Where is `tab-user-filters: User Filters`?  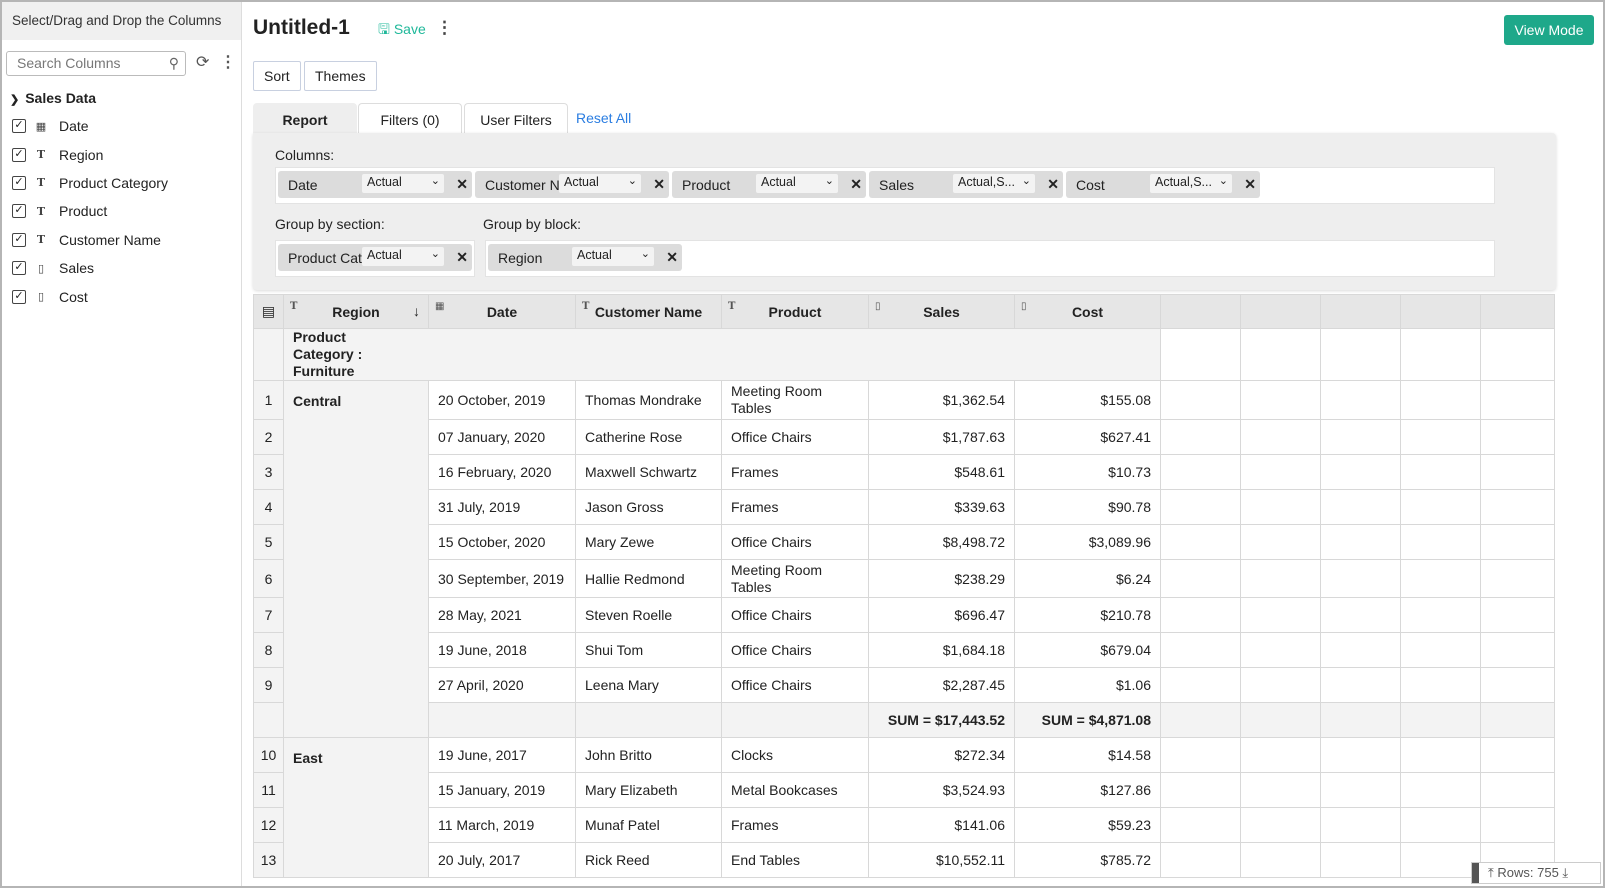
tab-user-filters: User Filters is located at coordinates (516, 119).